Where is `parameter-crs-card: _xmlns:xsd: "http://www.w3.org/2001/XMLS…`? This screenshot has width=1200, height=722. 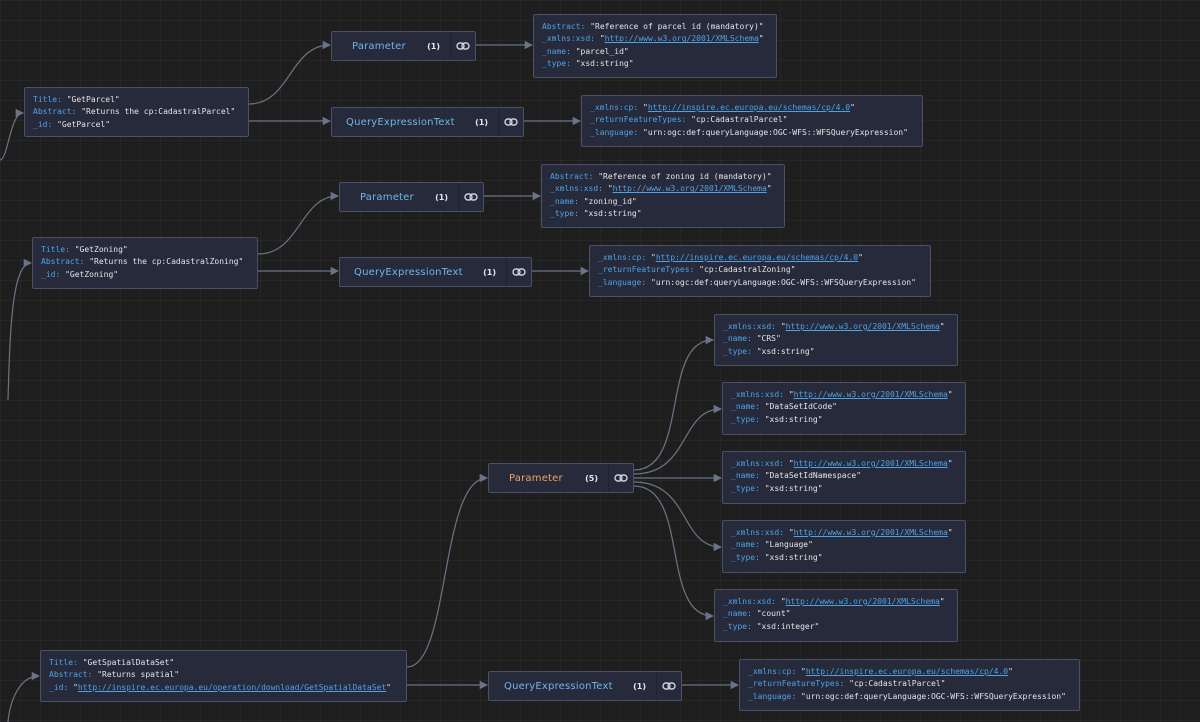
parameter-crs-card: _xmlns:xsd: "http://www.w3.org/2001/XMLS… is located at coordinates (836, 340).